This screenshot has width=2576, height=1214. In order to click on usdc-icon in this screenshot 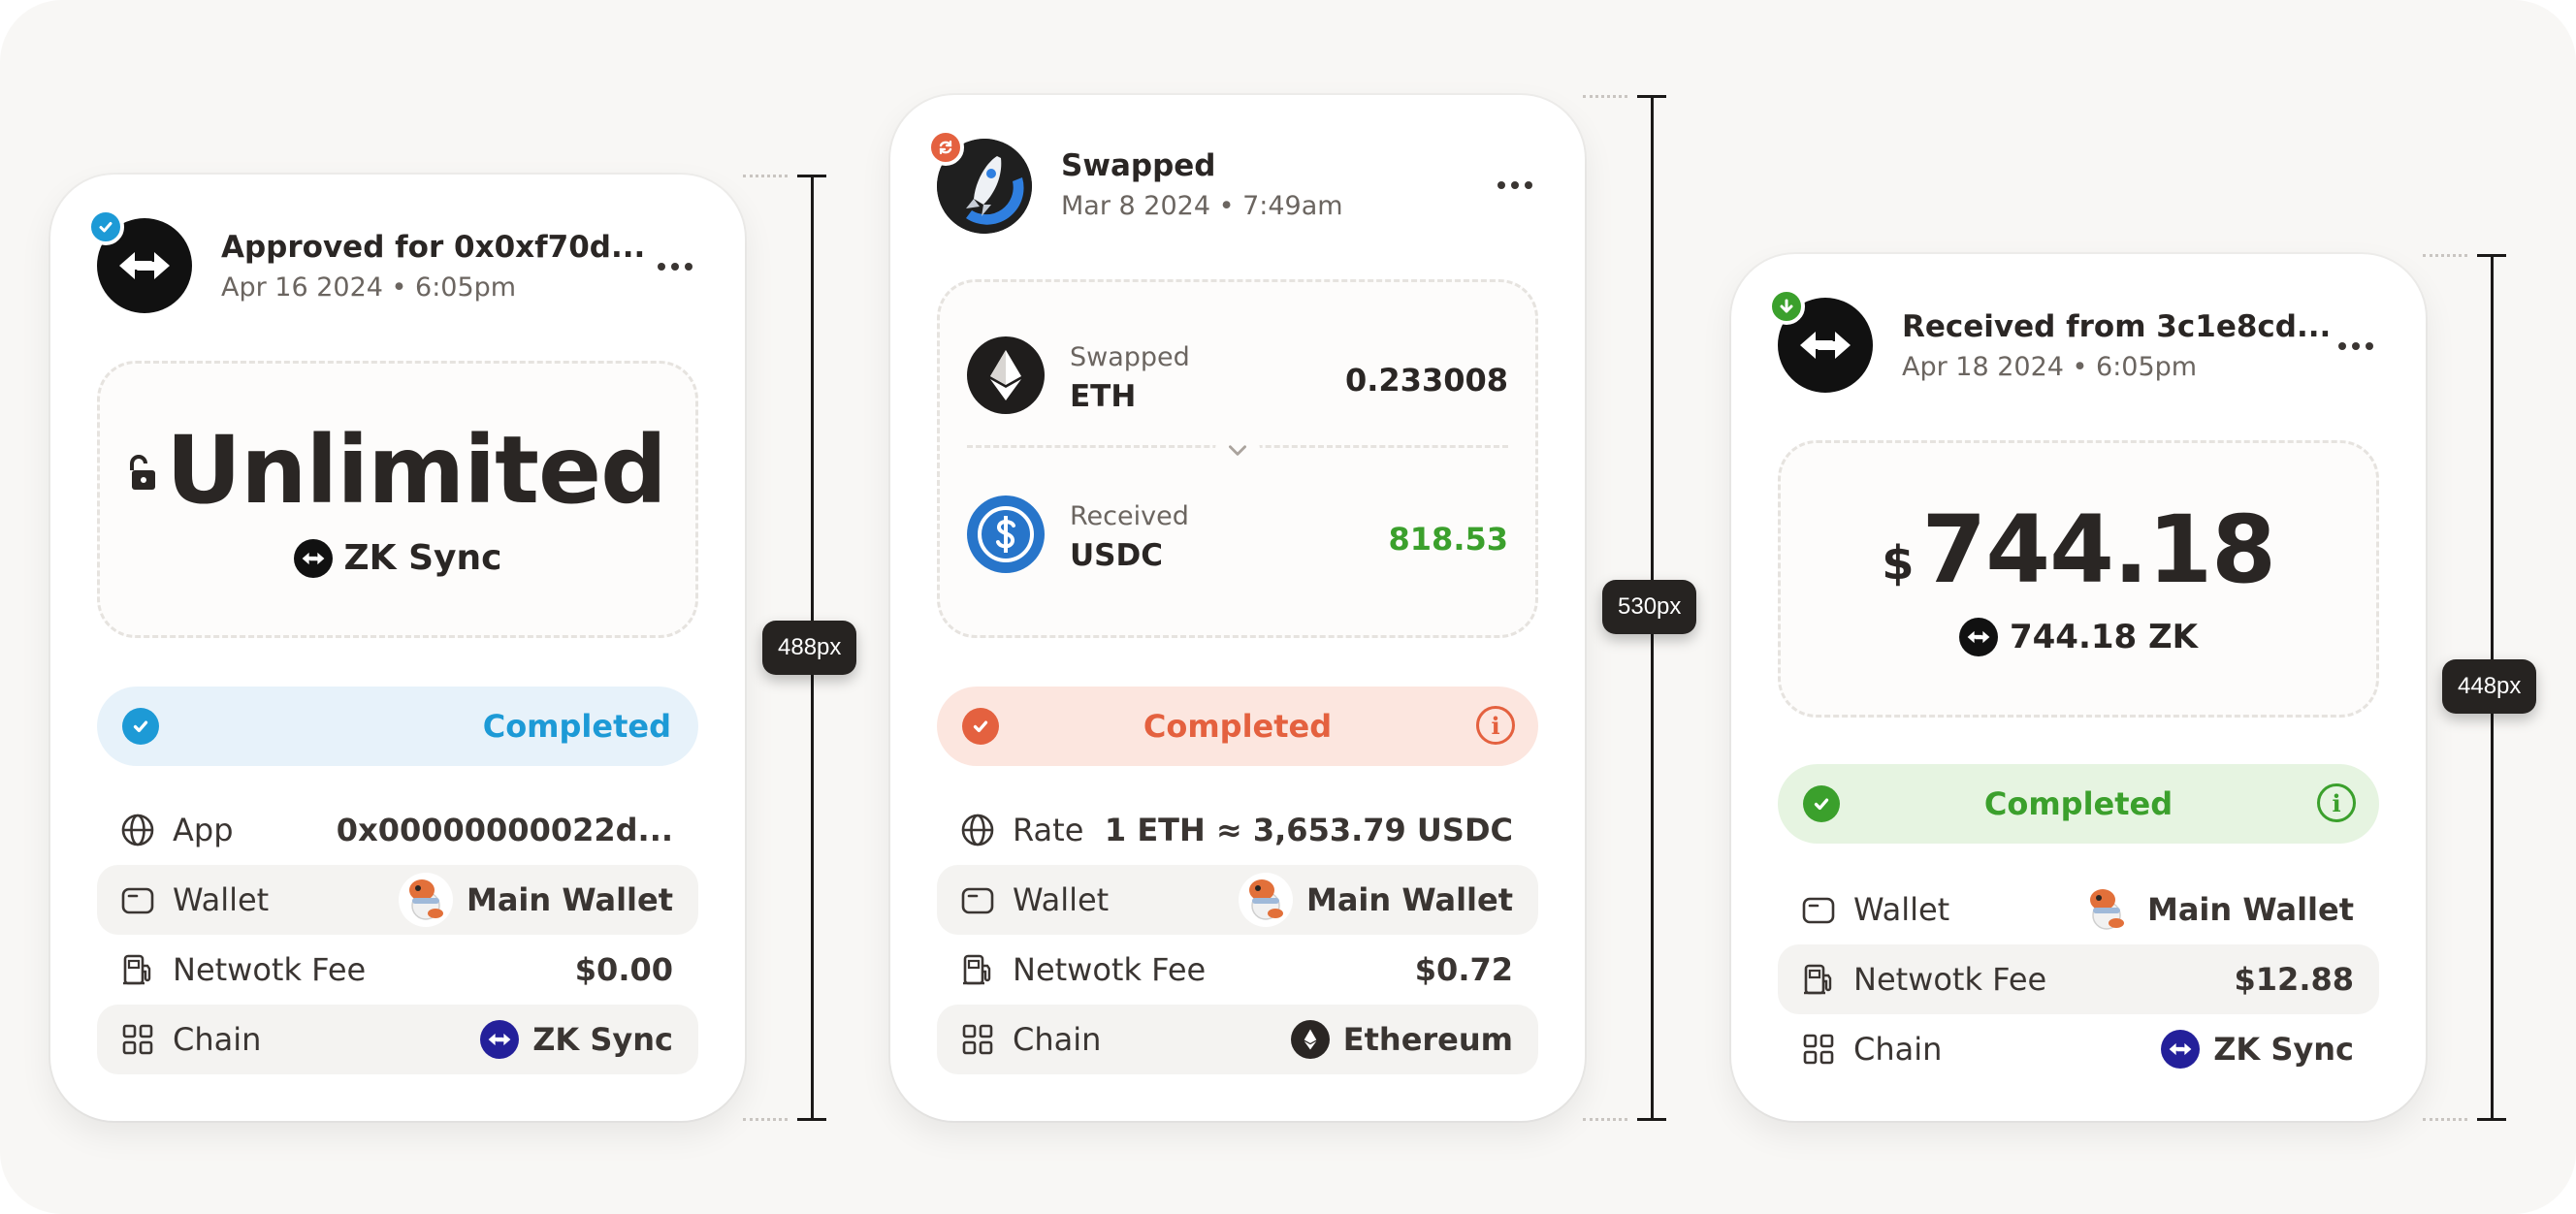, I will do `click(1006, 534)`.